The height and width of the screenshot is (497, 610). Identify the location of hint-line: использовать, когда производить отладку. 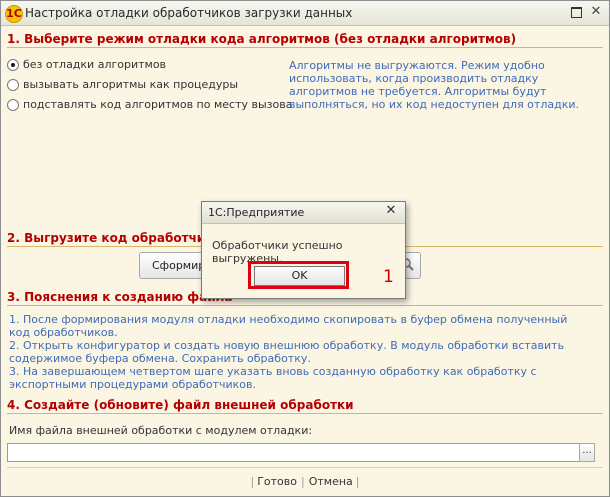
(414, 78).